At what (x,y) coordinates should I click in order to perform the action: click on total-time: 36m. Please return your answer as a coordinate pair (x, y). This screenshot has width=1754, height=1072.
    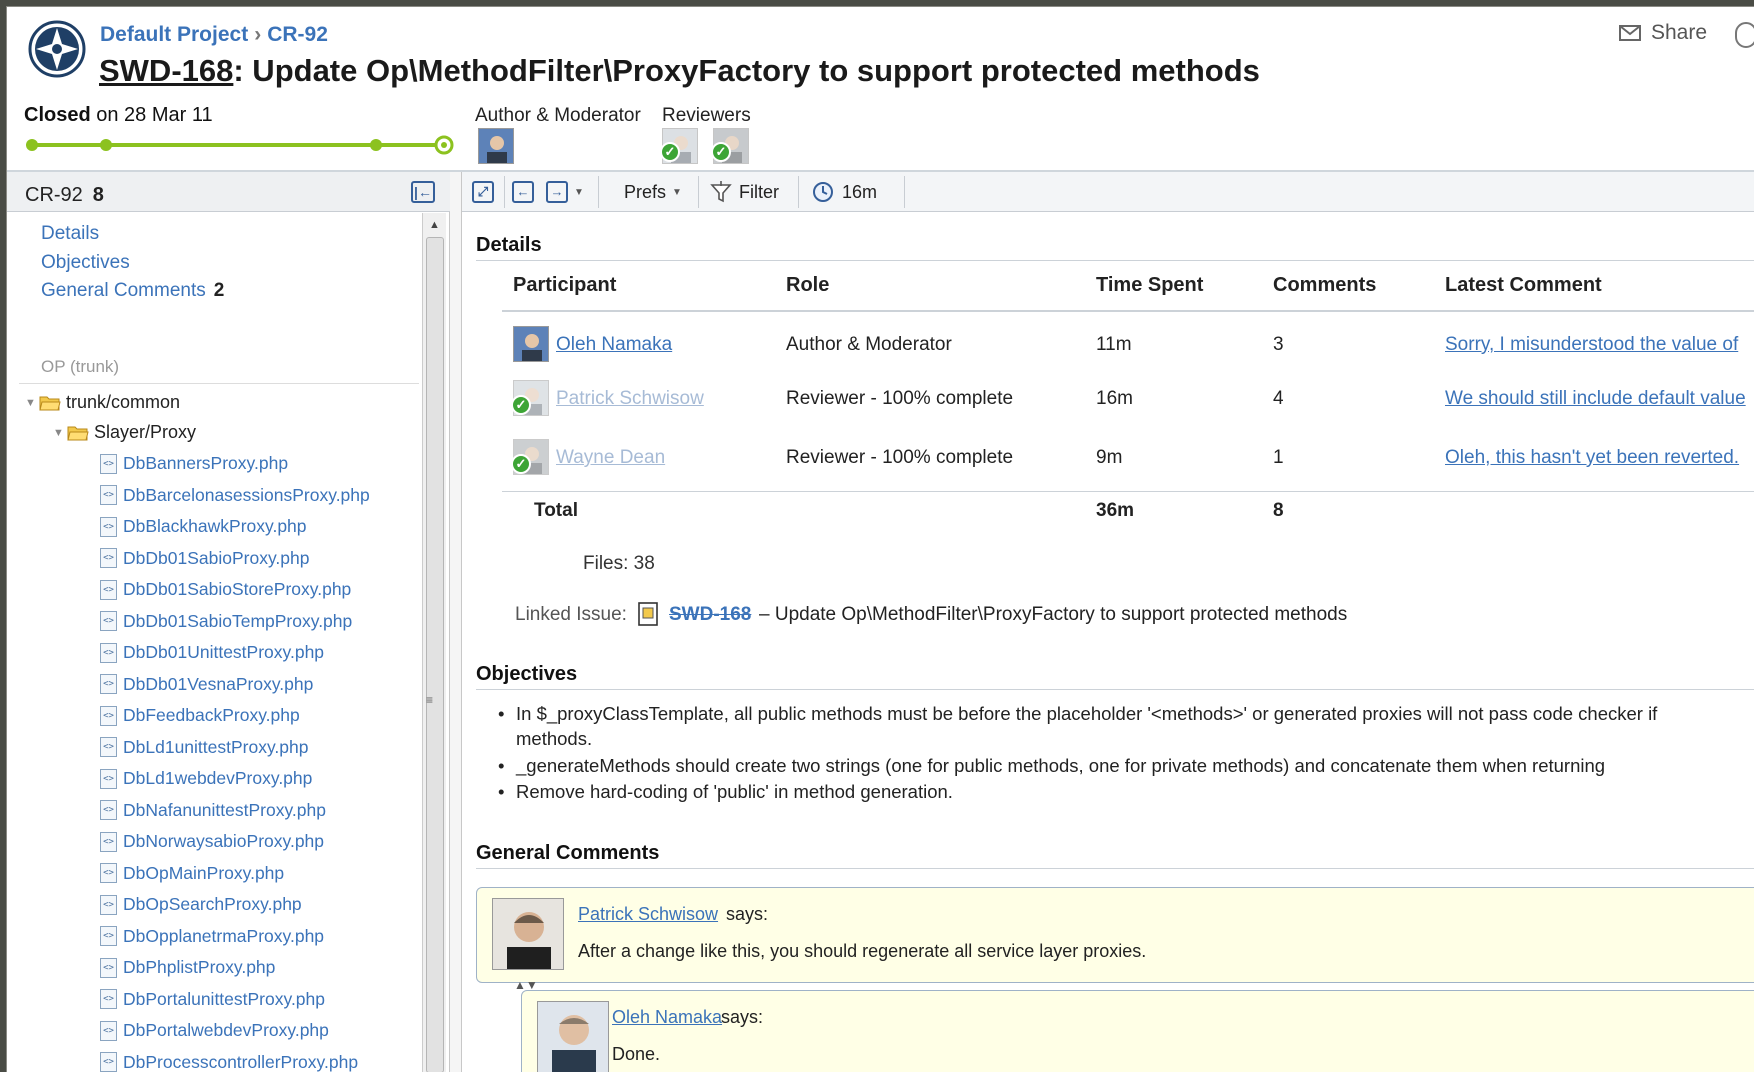
    Looking at the image, I should click on (1115, 510).